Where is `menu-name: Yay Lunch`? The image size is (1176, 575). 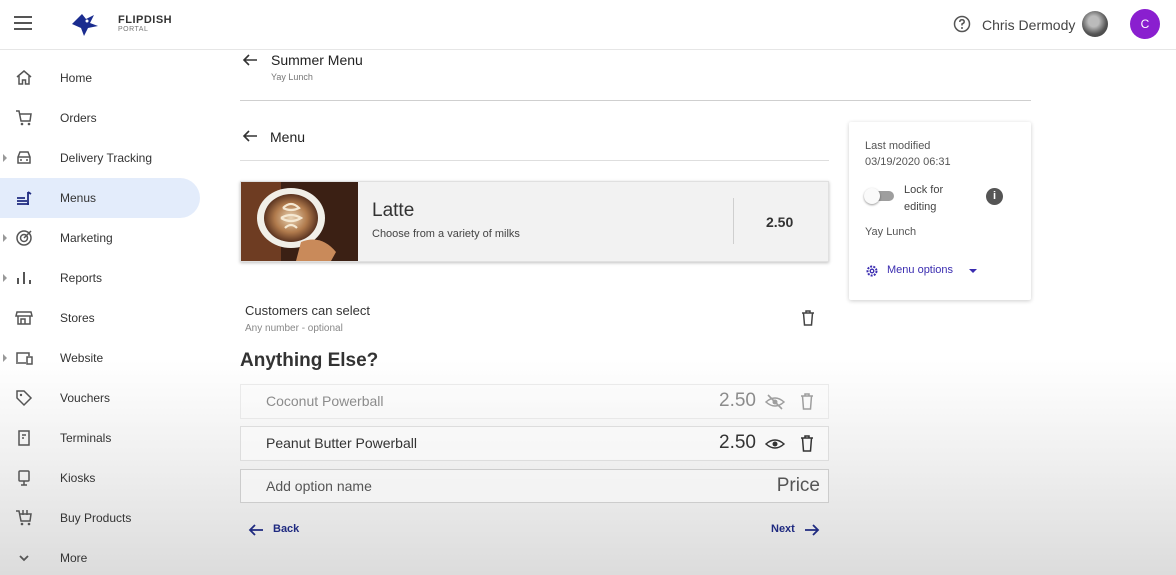
menu-name: Yay Lunch is located at coordinates (891, 232).